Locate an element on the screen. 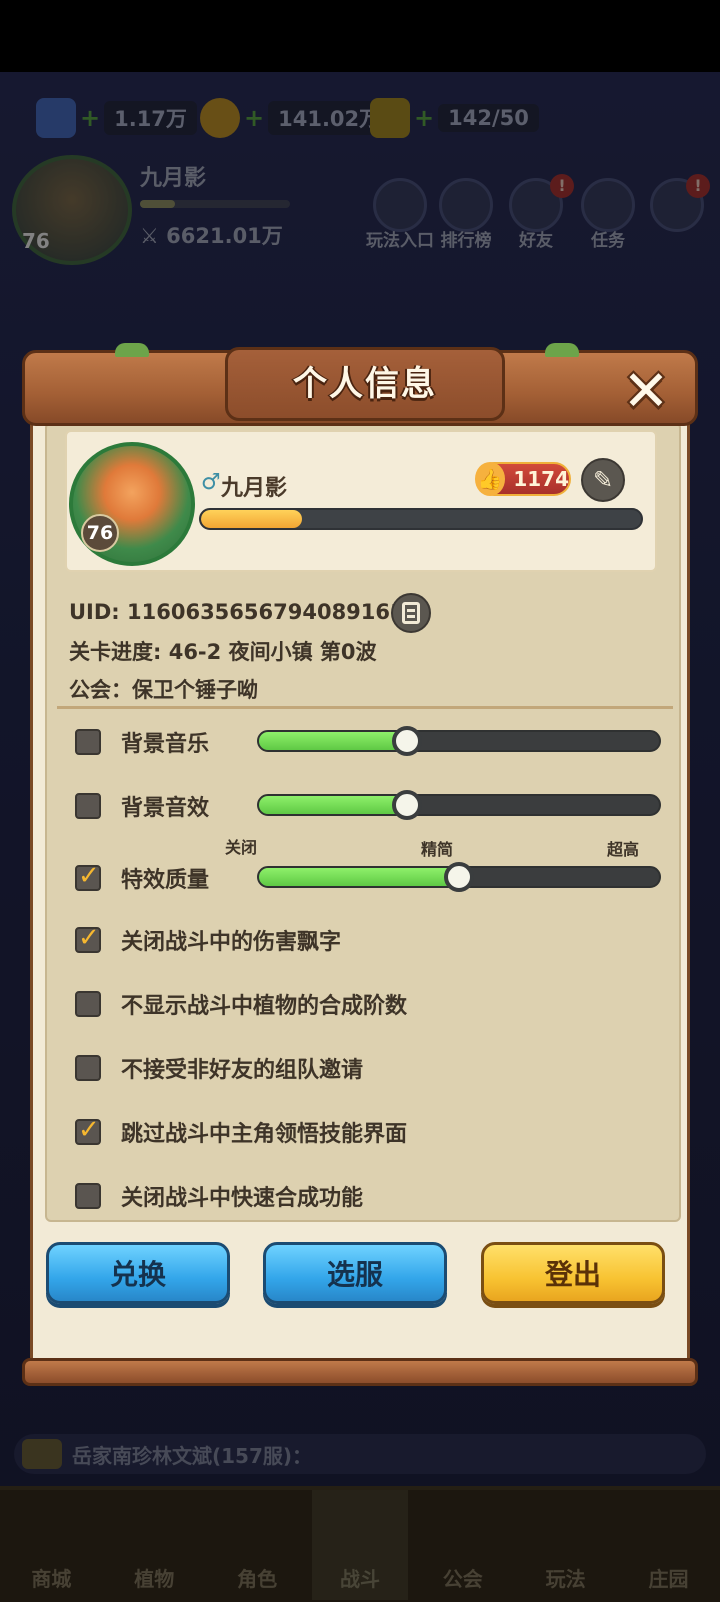 The height and width of the screenshot is (1602, 720). level-progress-text: 关卡进度: 46-2 夜间小镇 第0波 is located at coordinates (223, 652).